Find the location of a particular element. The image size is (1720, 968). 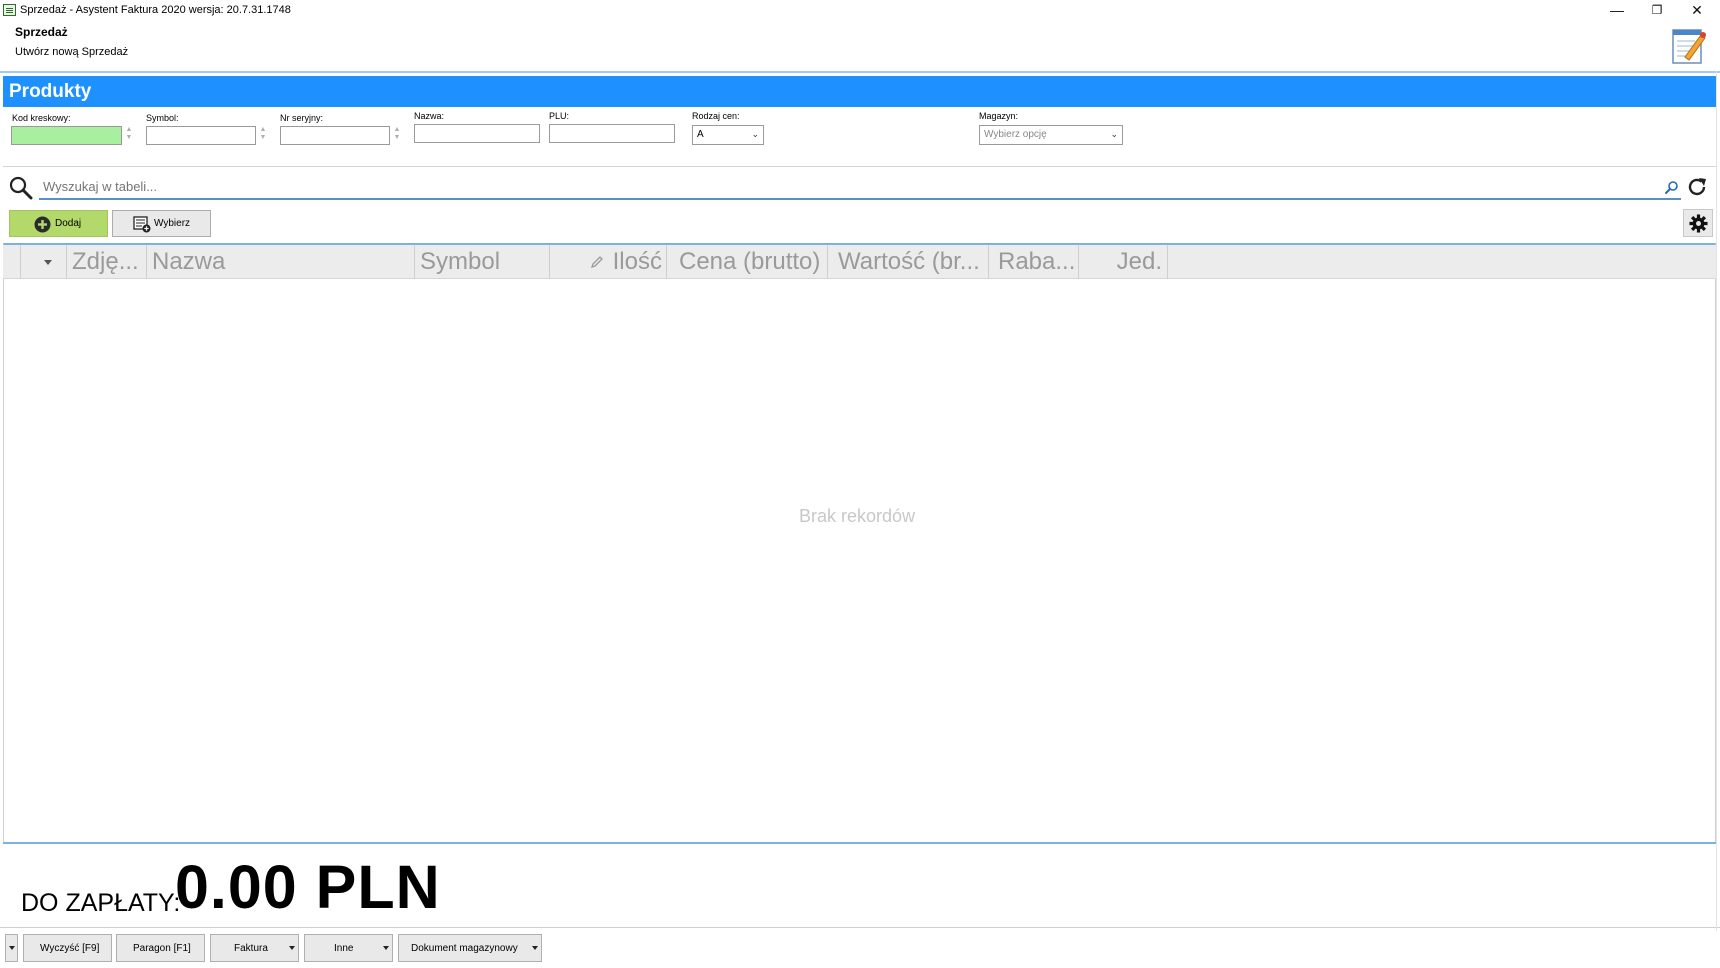

invoice-button: Faktura is located at coordinates (254, 948).